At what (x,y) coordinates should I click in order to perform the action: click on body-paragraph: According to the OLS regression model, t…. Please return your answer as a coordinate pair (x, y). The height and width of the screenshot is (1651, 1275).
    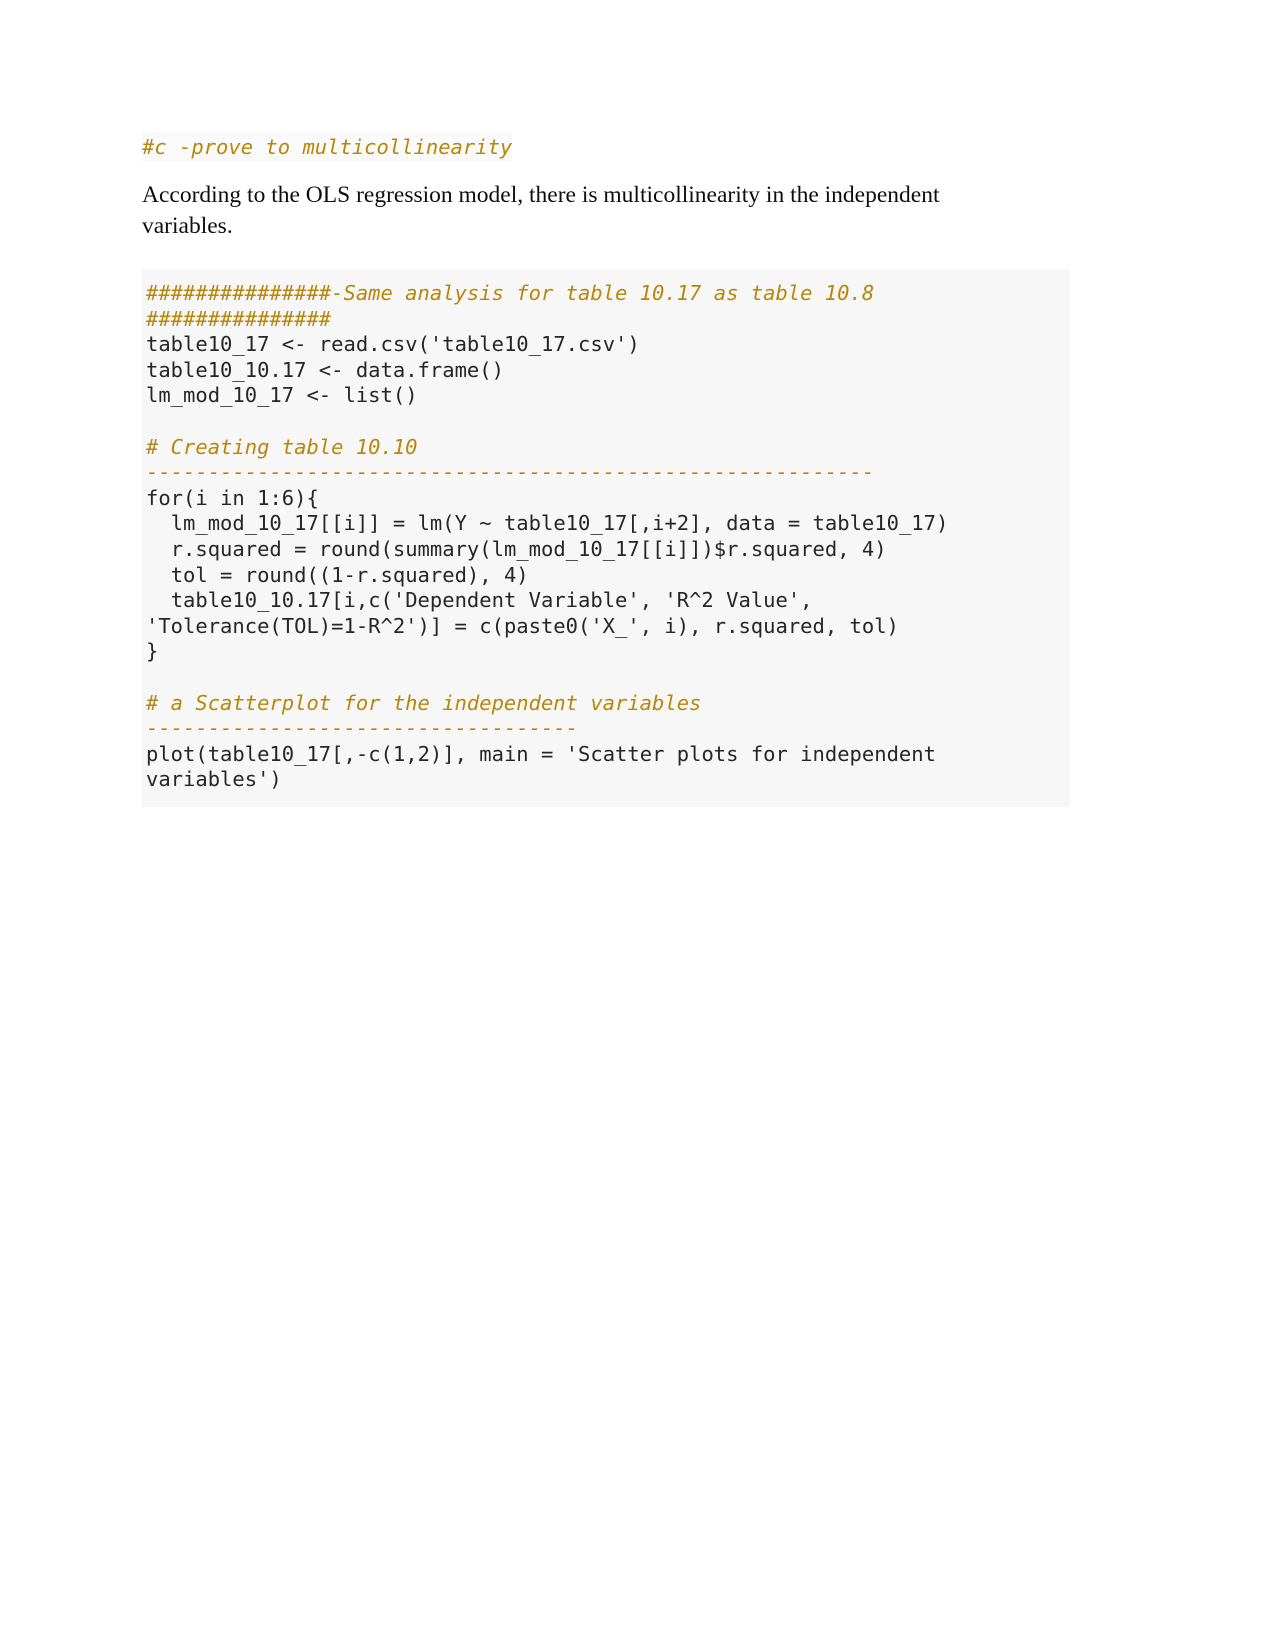
    Looking at the image, I should click on (541, 210).